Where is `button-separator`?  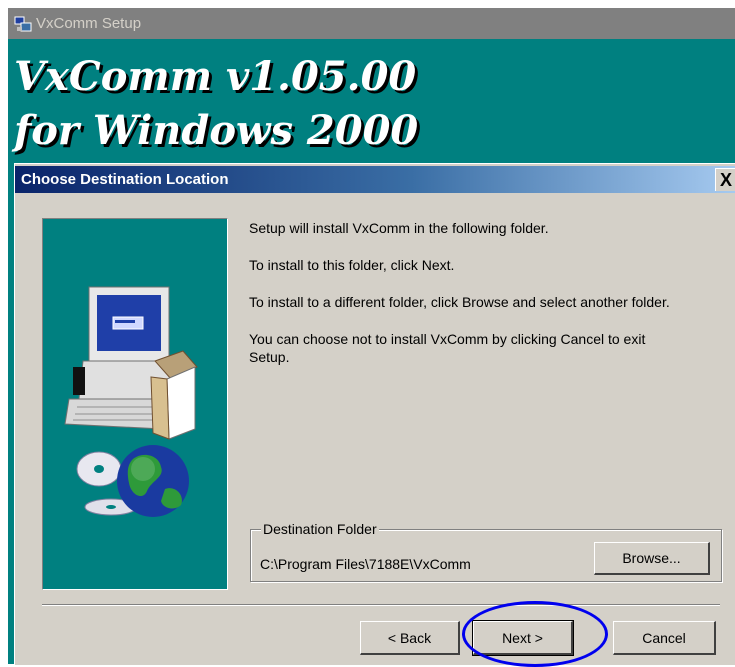 button-separator is located at coordinates (381, 605).